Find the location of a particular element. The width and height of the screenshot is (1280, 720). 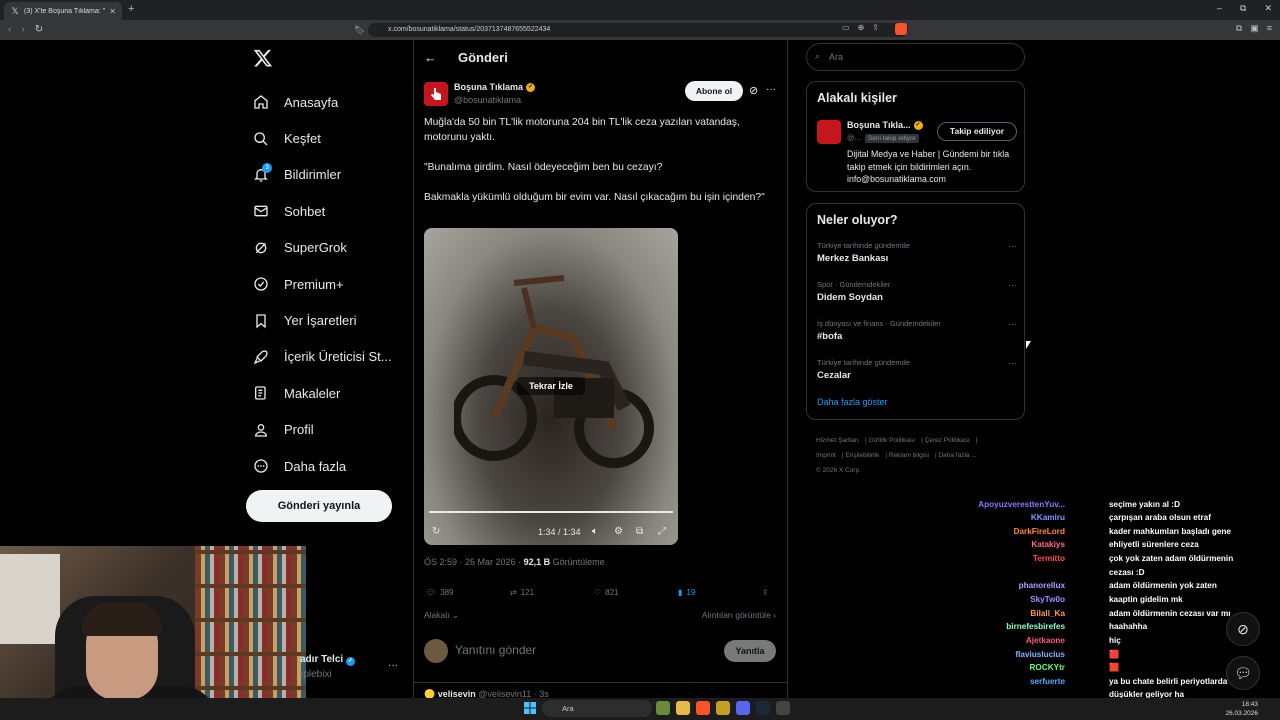

grok-float-icon: ⊘ is located at coordinates (1243, 629).